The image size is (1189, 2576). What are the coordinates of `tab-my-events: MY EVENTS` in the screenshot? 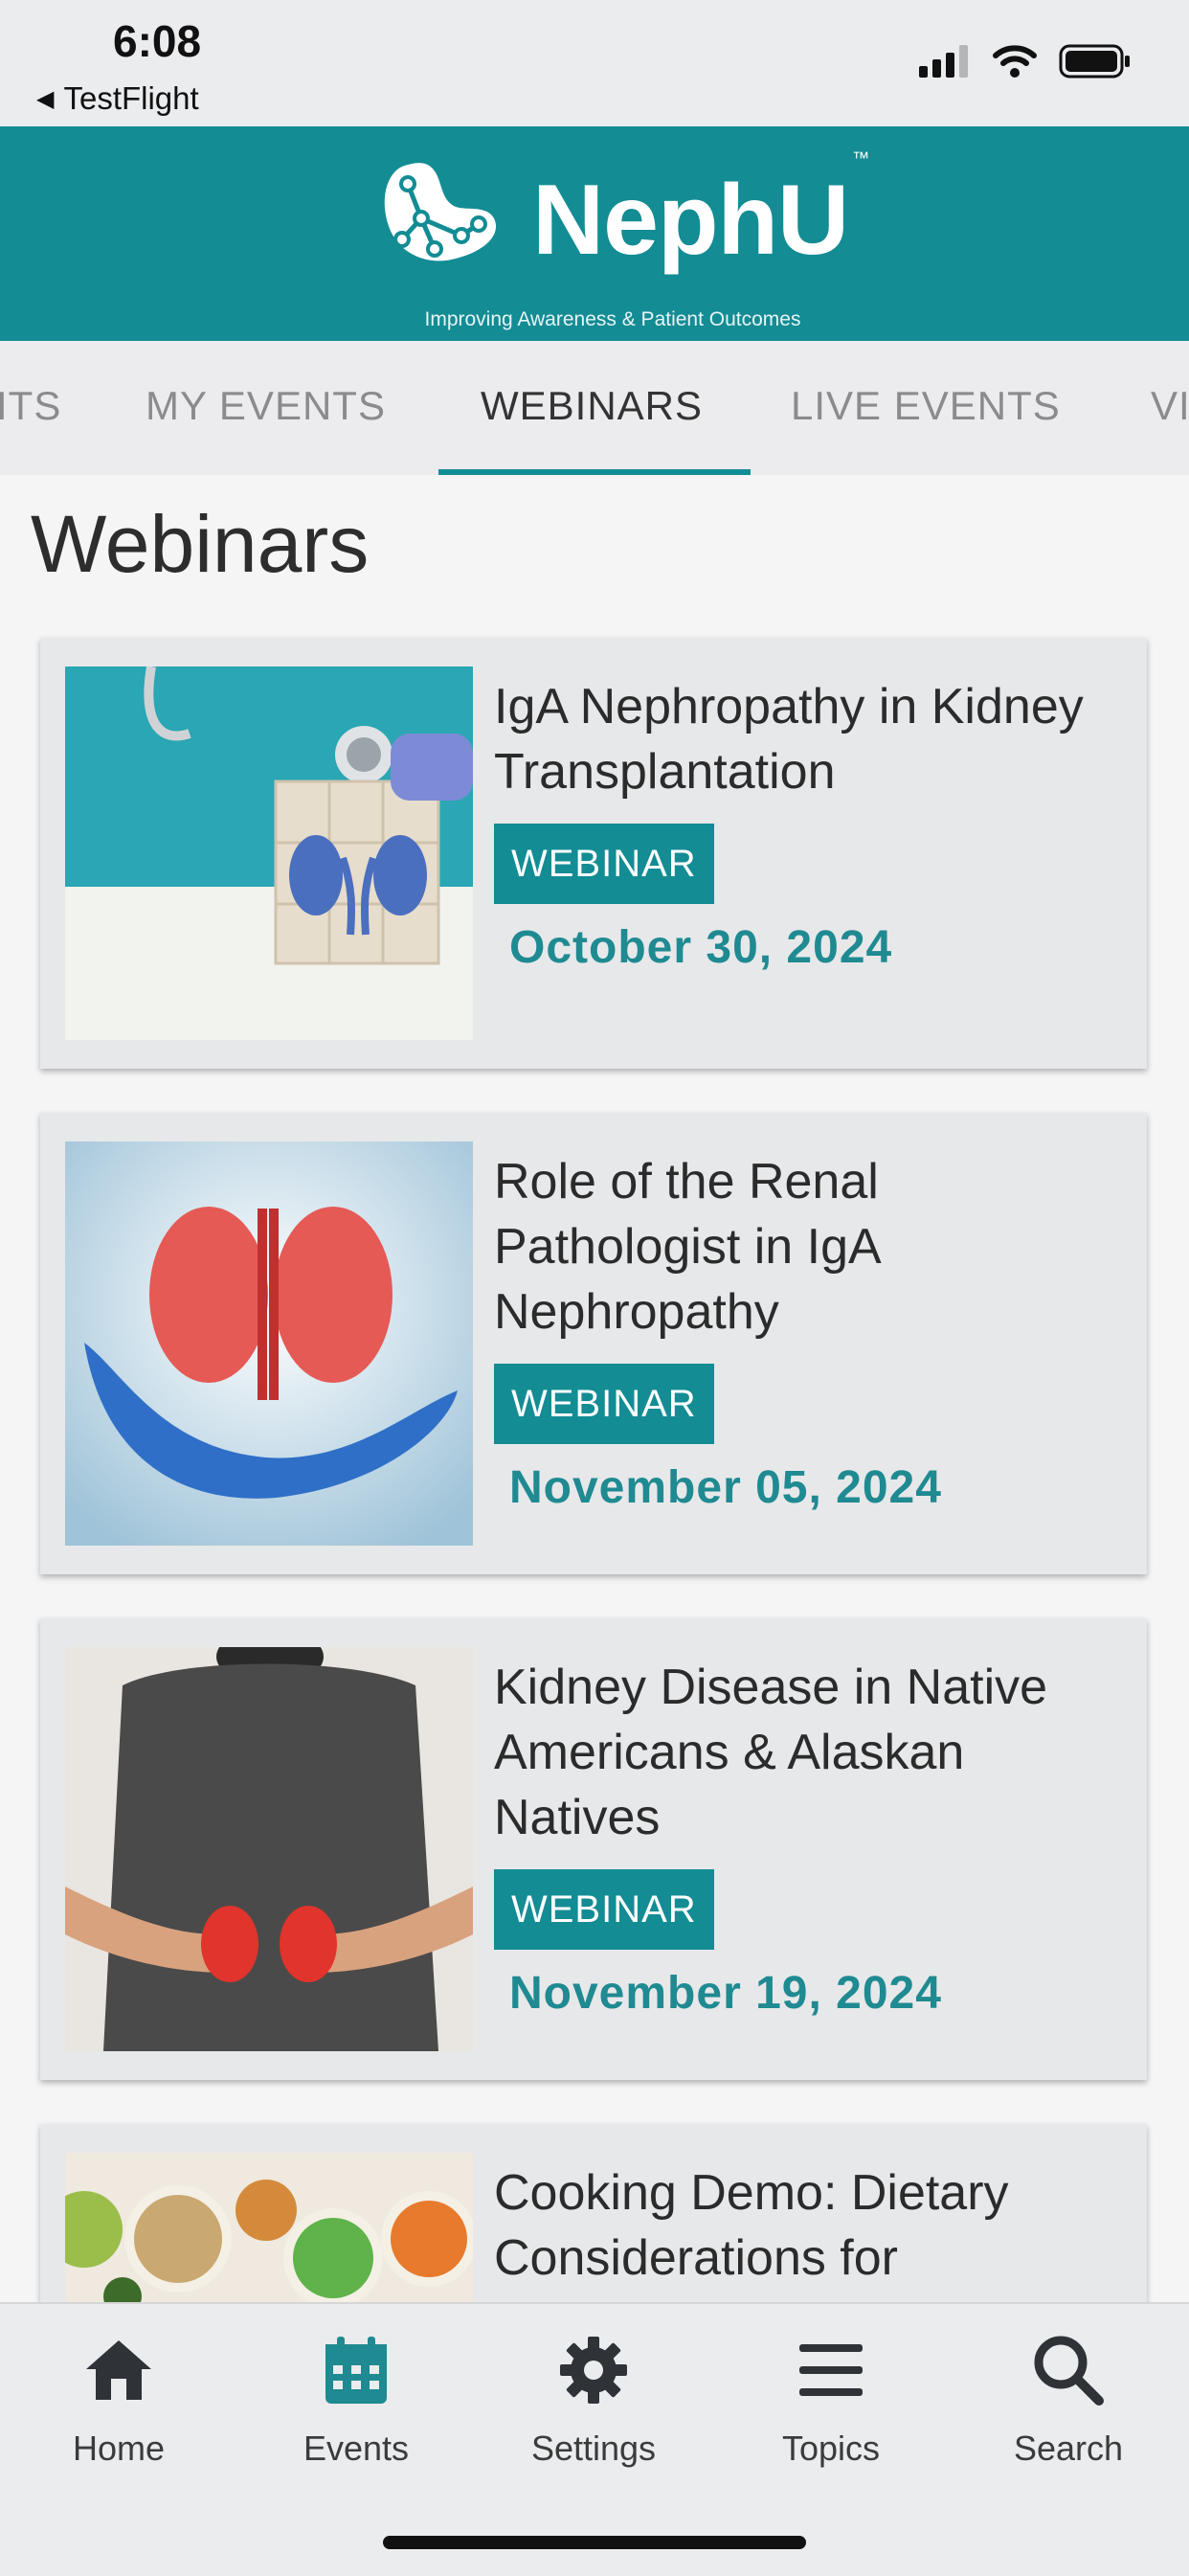 It's located at (266, 406).